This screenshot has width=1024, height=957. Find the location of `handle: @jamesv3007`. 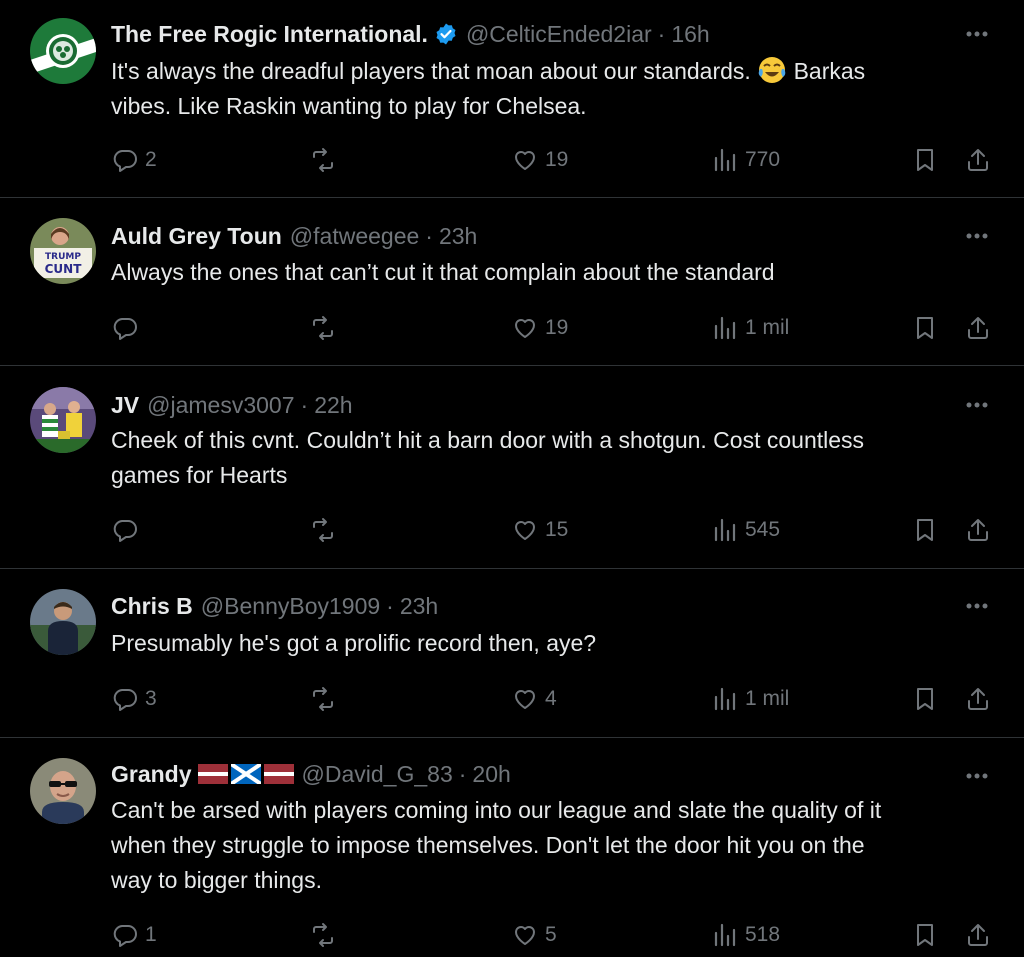

handle: @jamesv3007 is located at coordinates (220, 405).